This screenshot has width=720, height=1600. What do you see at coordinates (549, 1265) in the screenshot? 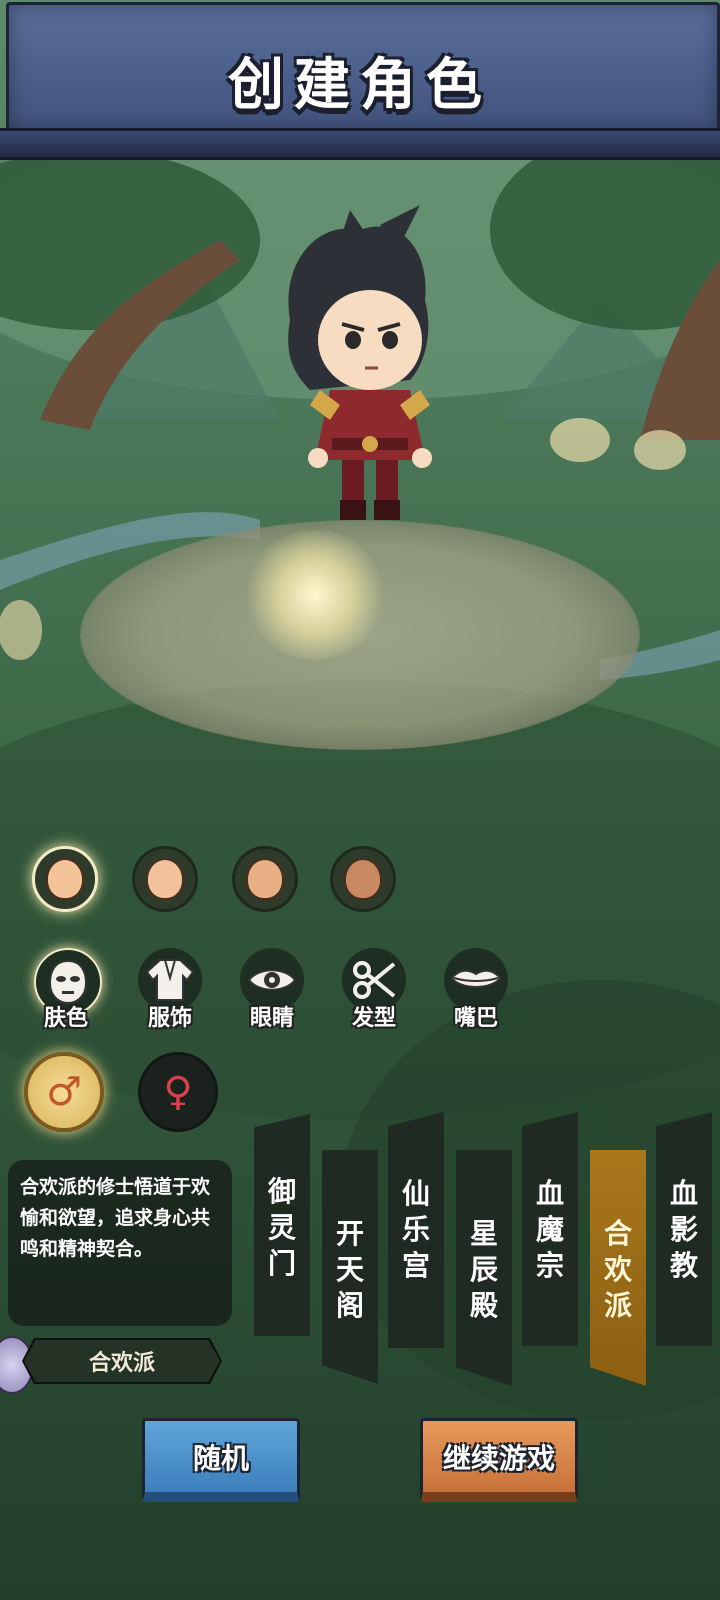
I see `sect-char: 宗` at bounding box center [549, 1265].